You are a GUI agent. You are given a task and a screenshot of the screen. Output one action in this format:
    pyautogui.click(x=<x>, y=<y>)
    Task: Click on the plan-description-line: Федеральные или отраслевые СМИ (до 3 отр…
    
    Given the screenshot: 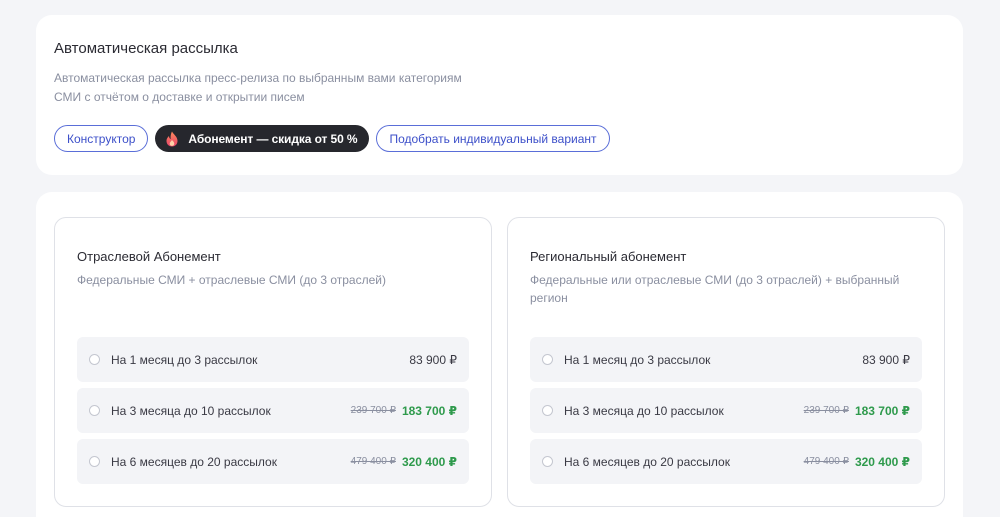 What is the action you would take?
    pyautogui.click(x=715, y=280)
    